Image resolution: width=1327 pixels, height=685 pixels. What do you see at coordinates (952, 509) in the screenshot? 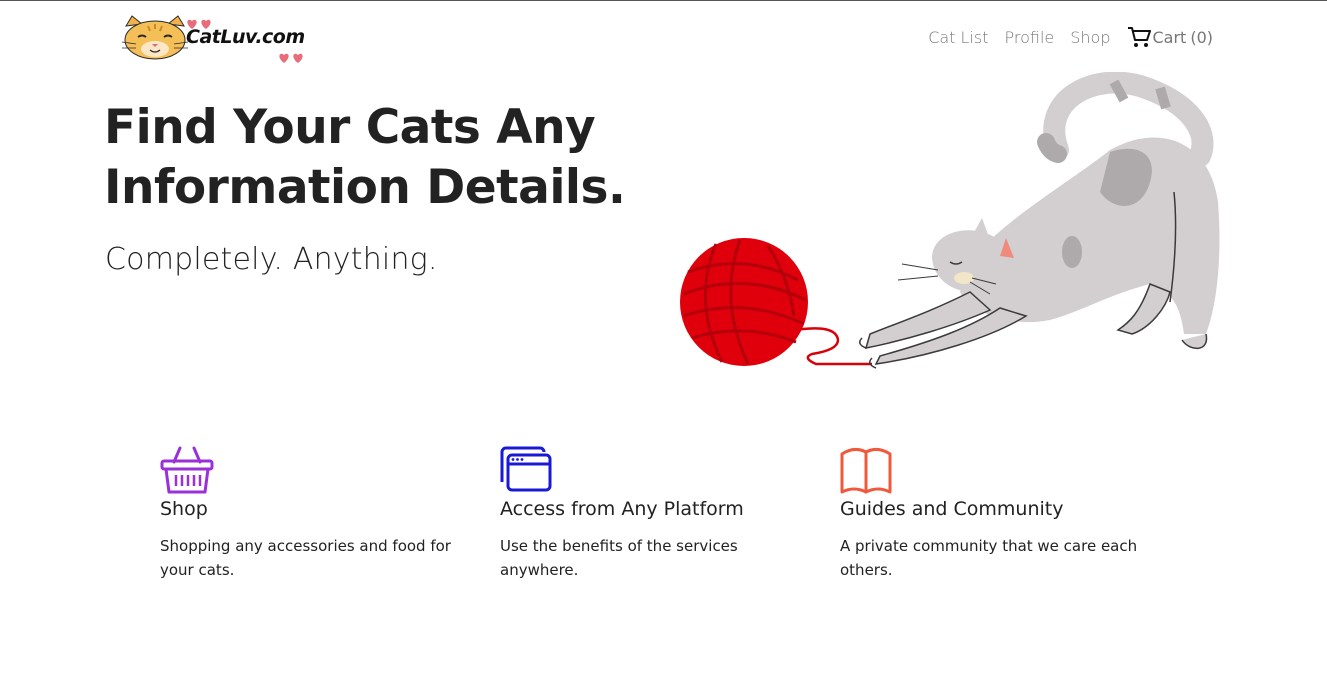
I see `feature-title: Guides and Community` at bounding box center [952, 509].